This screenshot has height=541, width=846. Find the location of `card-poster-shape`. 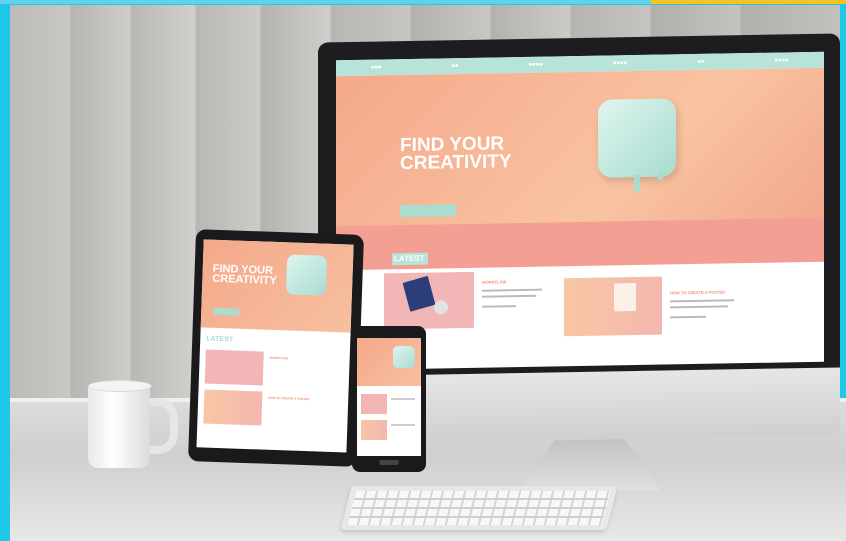

card-poster-shape is located at coordinates (625, 297).